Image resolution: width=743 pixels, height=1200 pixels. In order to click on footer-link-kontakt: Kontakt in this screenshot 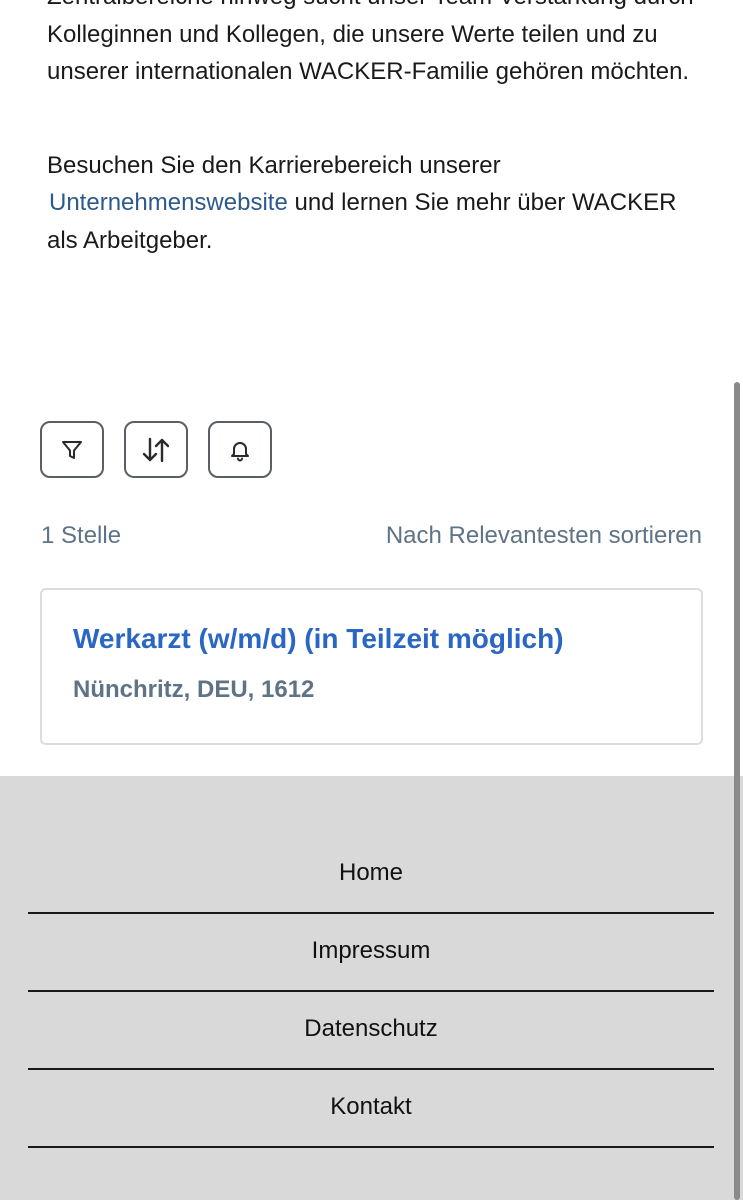, I will do `click(371, 1109)`.